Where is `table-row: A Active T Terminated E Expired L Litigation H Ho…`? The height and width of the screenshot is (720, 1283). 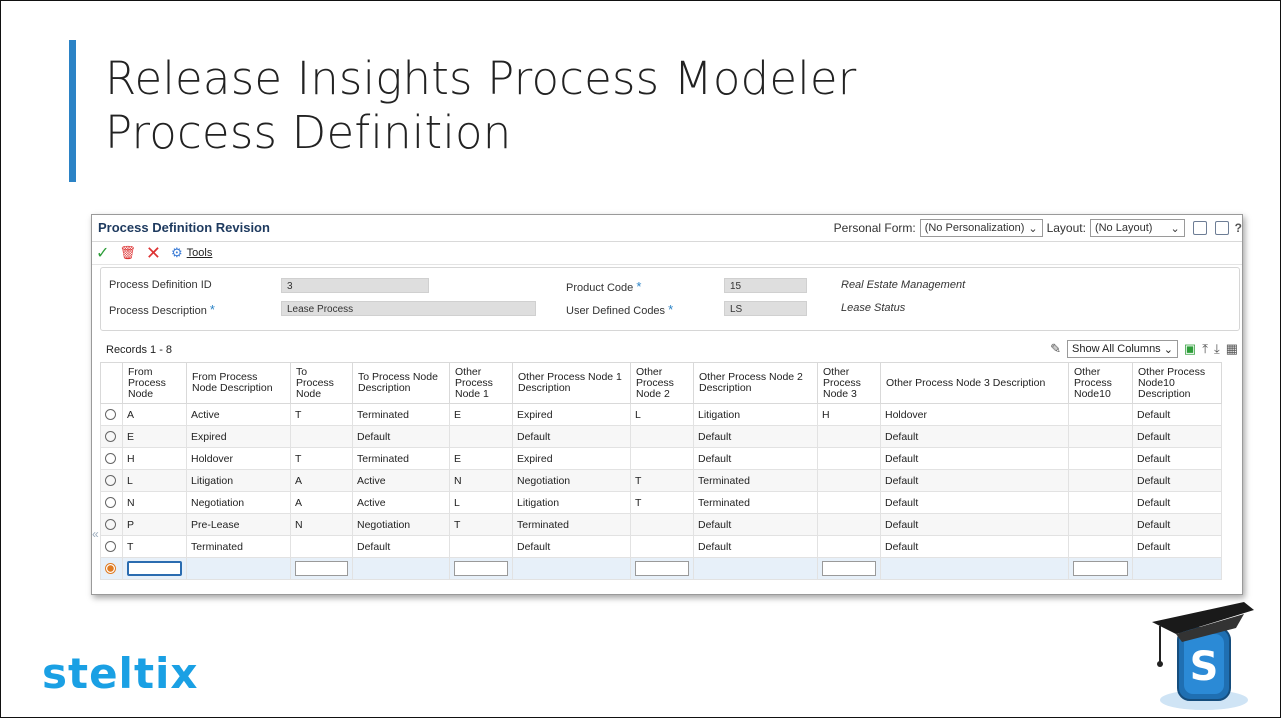 table-row: A Active T Terminated E Expired L Litigation H Ho… is located at coordinates (661, 414).